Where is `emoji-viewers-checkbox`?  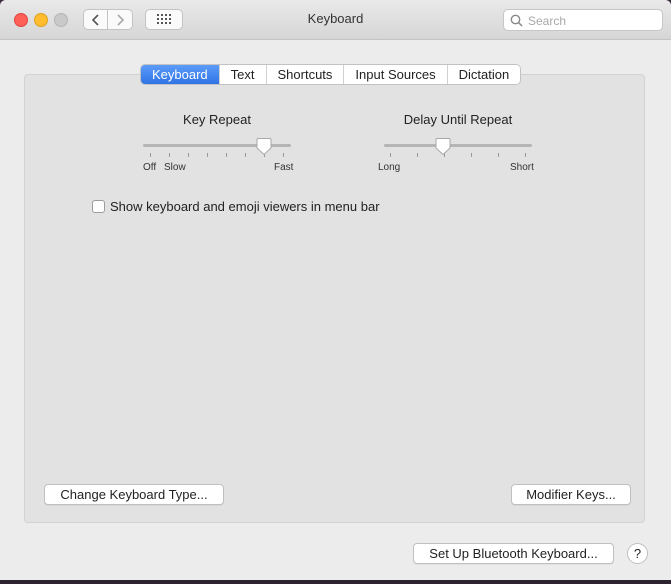
emoji-viewers-checkbox is located at coordinates (98, 206).